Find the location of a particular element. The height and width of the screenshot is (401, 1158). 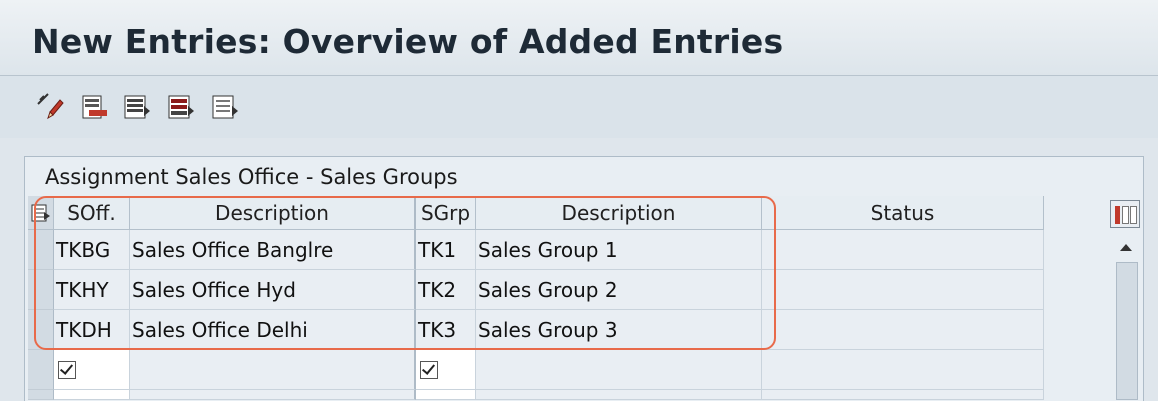

column-configuration-button is located at coordinates (1125, 214).